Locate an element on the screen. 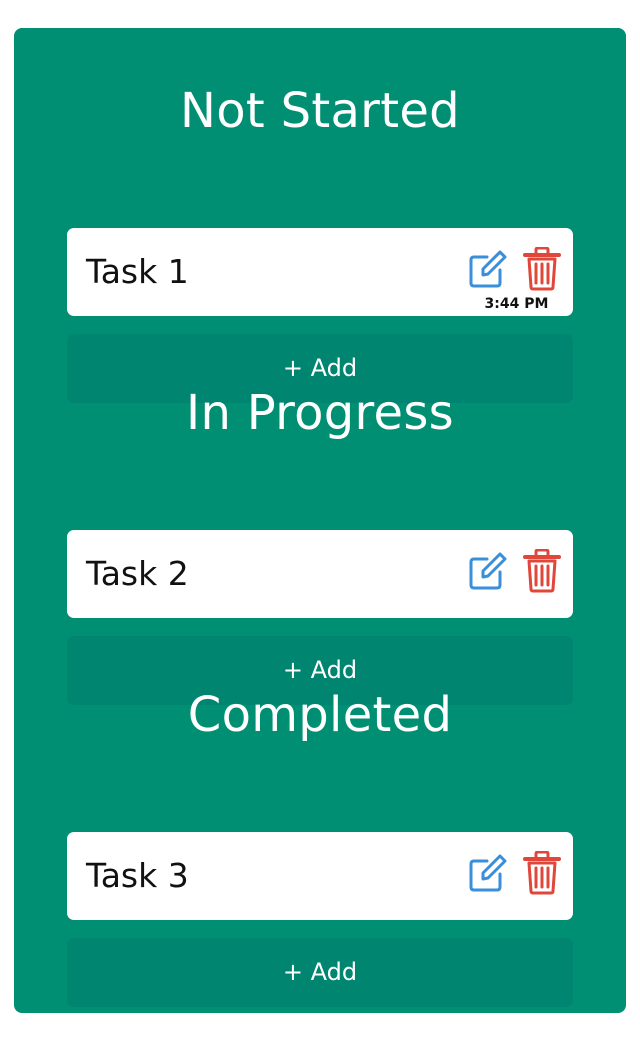  task-name: Task 1 is located at coordinates (137, 271).